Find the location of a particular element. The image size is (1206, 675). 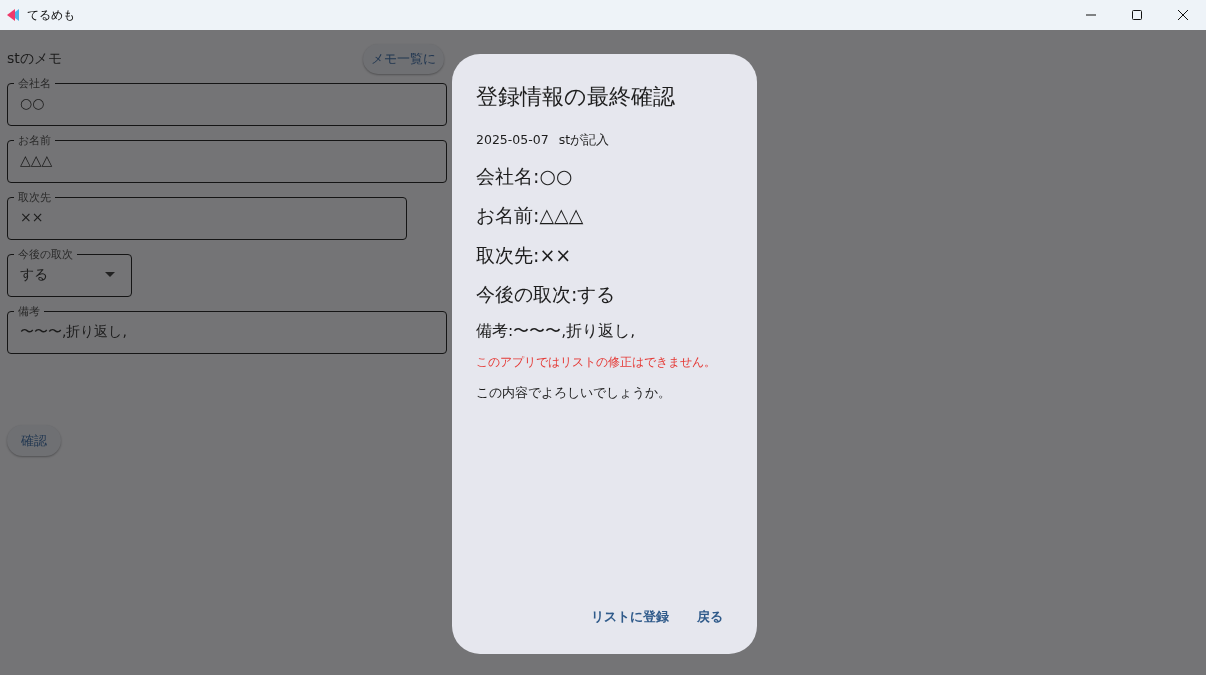

app-logo-icon is located at coordinates (13, 15).